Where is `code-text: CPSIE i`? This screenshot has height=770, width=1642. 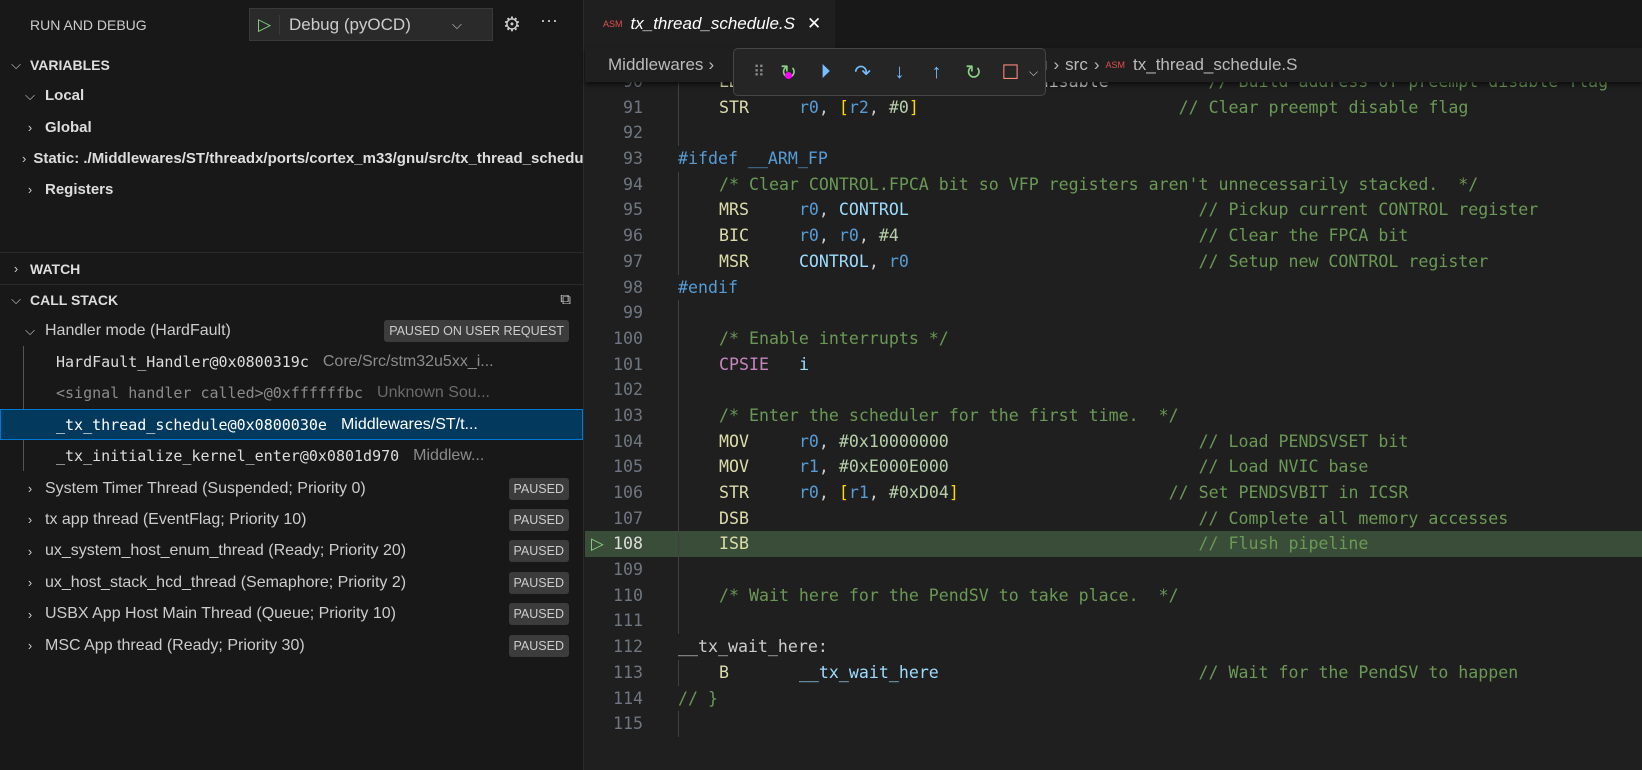
code-text: CPSIE i is located at coordinates (764, 364).